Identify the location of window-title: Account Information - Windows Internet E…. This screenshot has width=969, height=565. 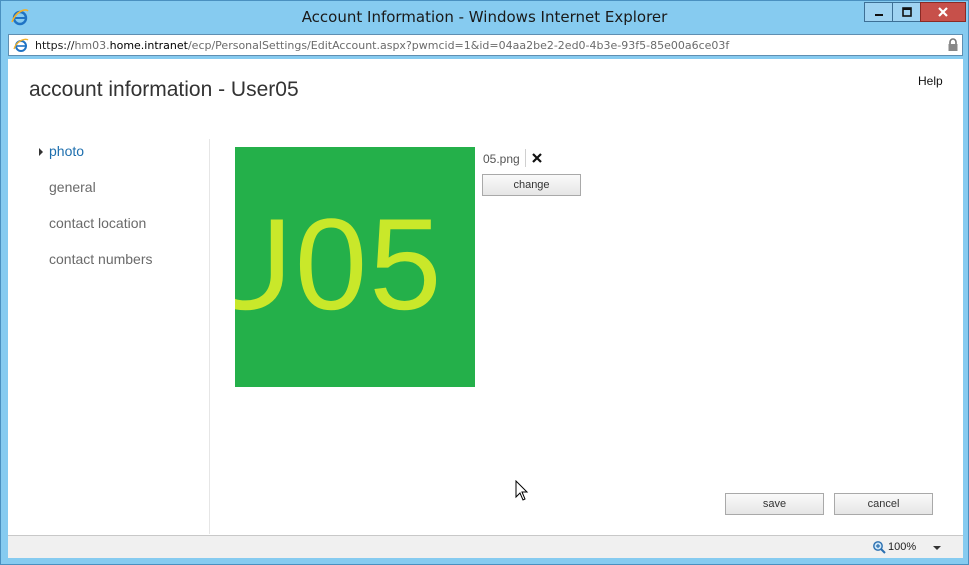
(484, 17).